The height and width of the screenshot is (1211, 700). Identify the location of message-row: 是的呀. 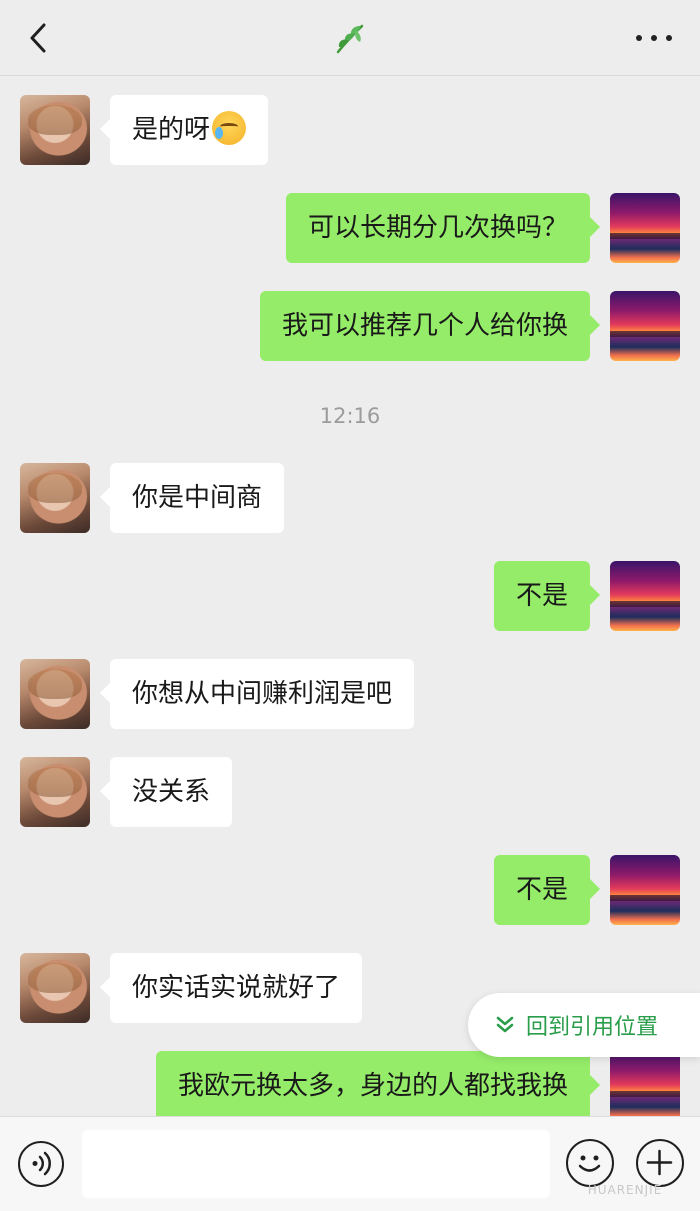
(350, 130).